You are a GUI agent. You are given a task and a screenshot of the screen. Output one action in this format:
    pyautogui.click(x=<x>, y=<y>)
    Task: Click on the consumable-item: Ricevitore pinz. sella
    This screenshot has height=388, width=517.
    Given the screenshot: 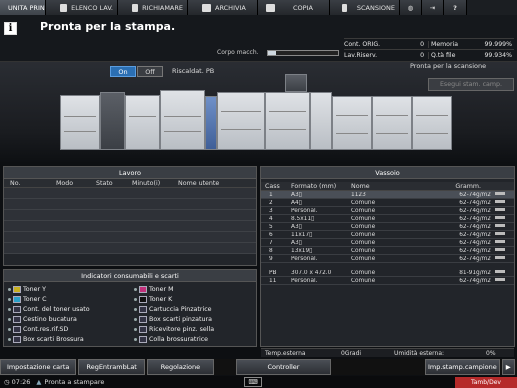 What is the action you would take?
    pyautogui.click(x=174, y=329)
    